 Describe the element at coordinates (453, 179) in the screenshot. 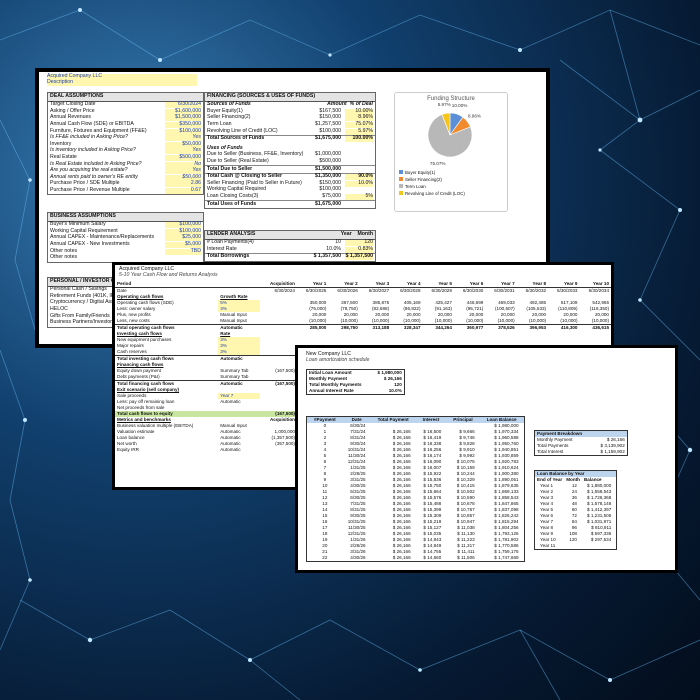

I see `pie-legend-item: Seller Financing(2)` at that location.